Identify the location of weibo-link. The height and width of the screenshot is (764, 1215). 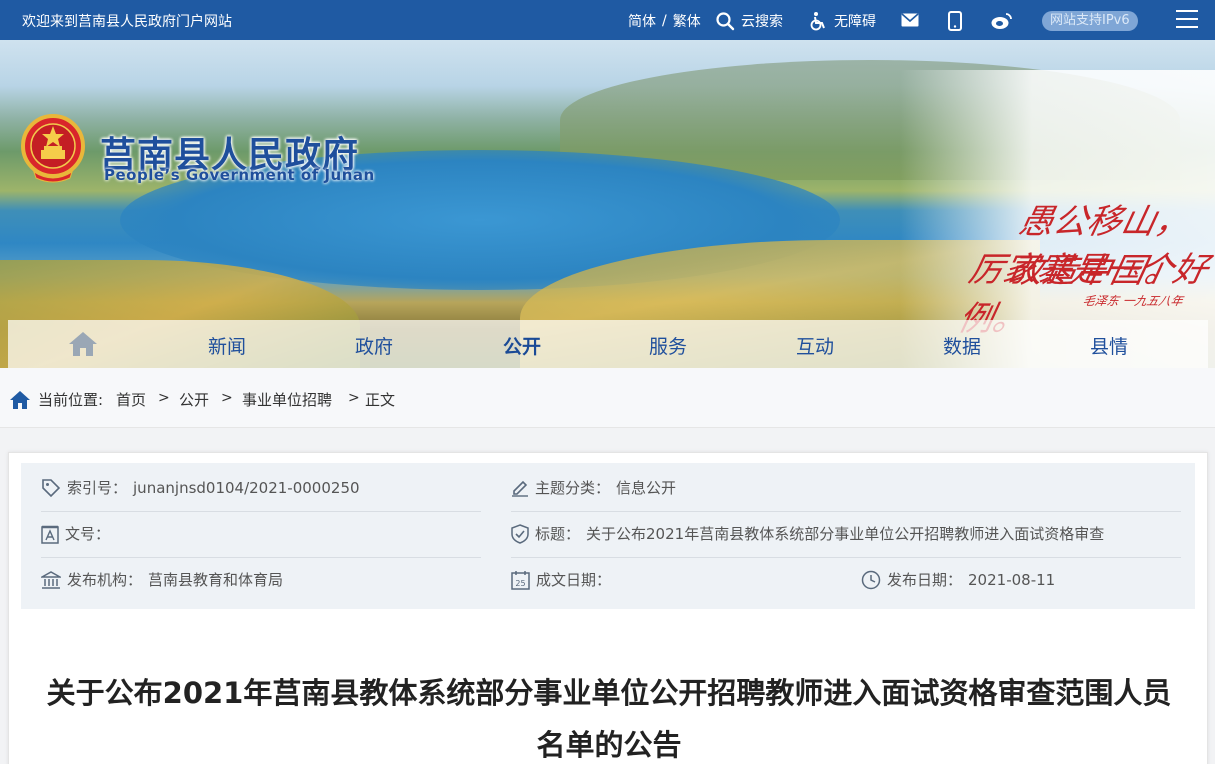
(1002, 21).